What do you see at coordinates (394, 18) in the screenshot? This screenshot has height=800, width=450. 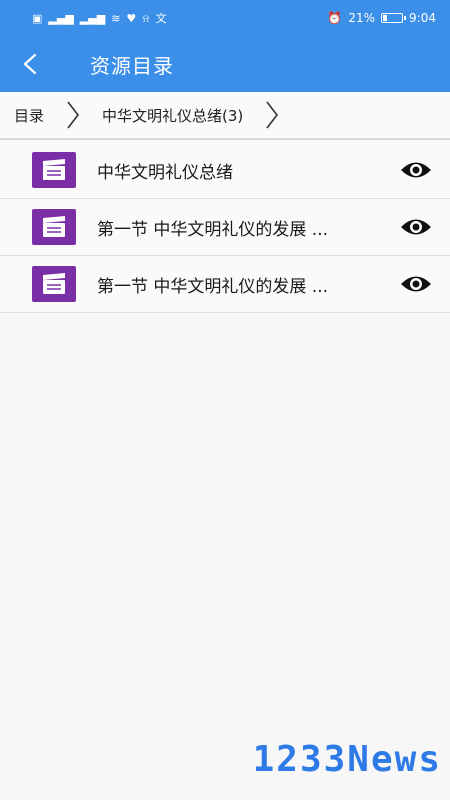 I see `battery-icon` at bounding box center [394, 18].